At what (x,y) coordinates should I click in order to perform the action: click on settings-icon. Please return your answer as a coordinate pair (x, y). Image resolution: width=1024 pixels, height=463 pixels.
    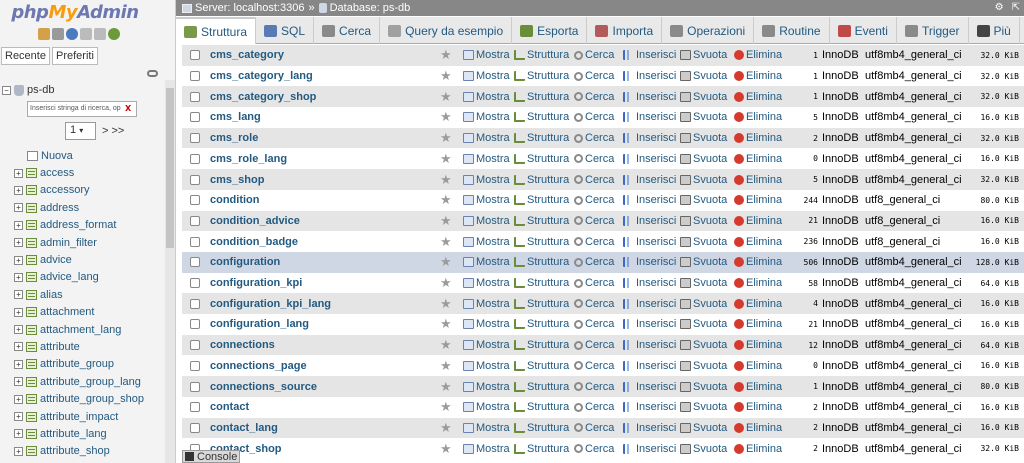
    Looking at the image, I should click on (100, 34).